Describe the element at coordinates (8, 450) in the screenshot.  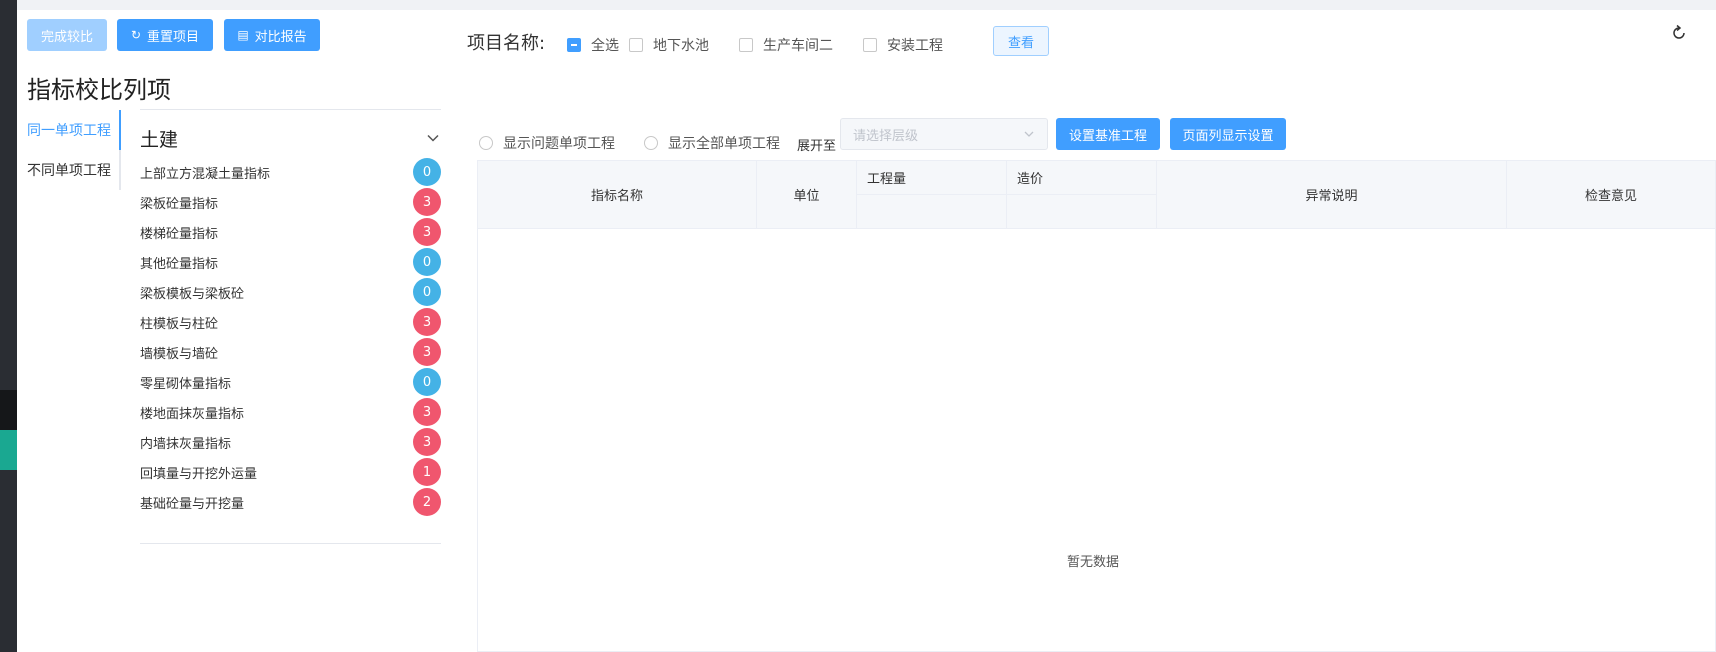
I see `left-nav-active-item` at that location.